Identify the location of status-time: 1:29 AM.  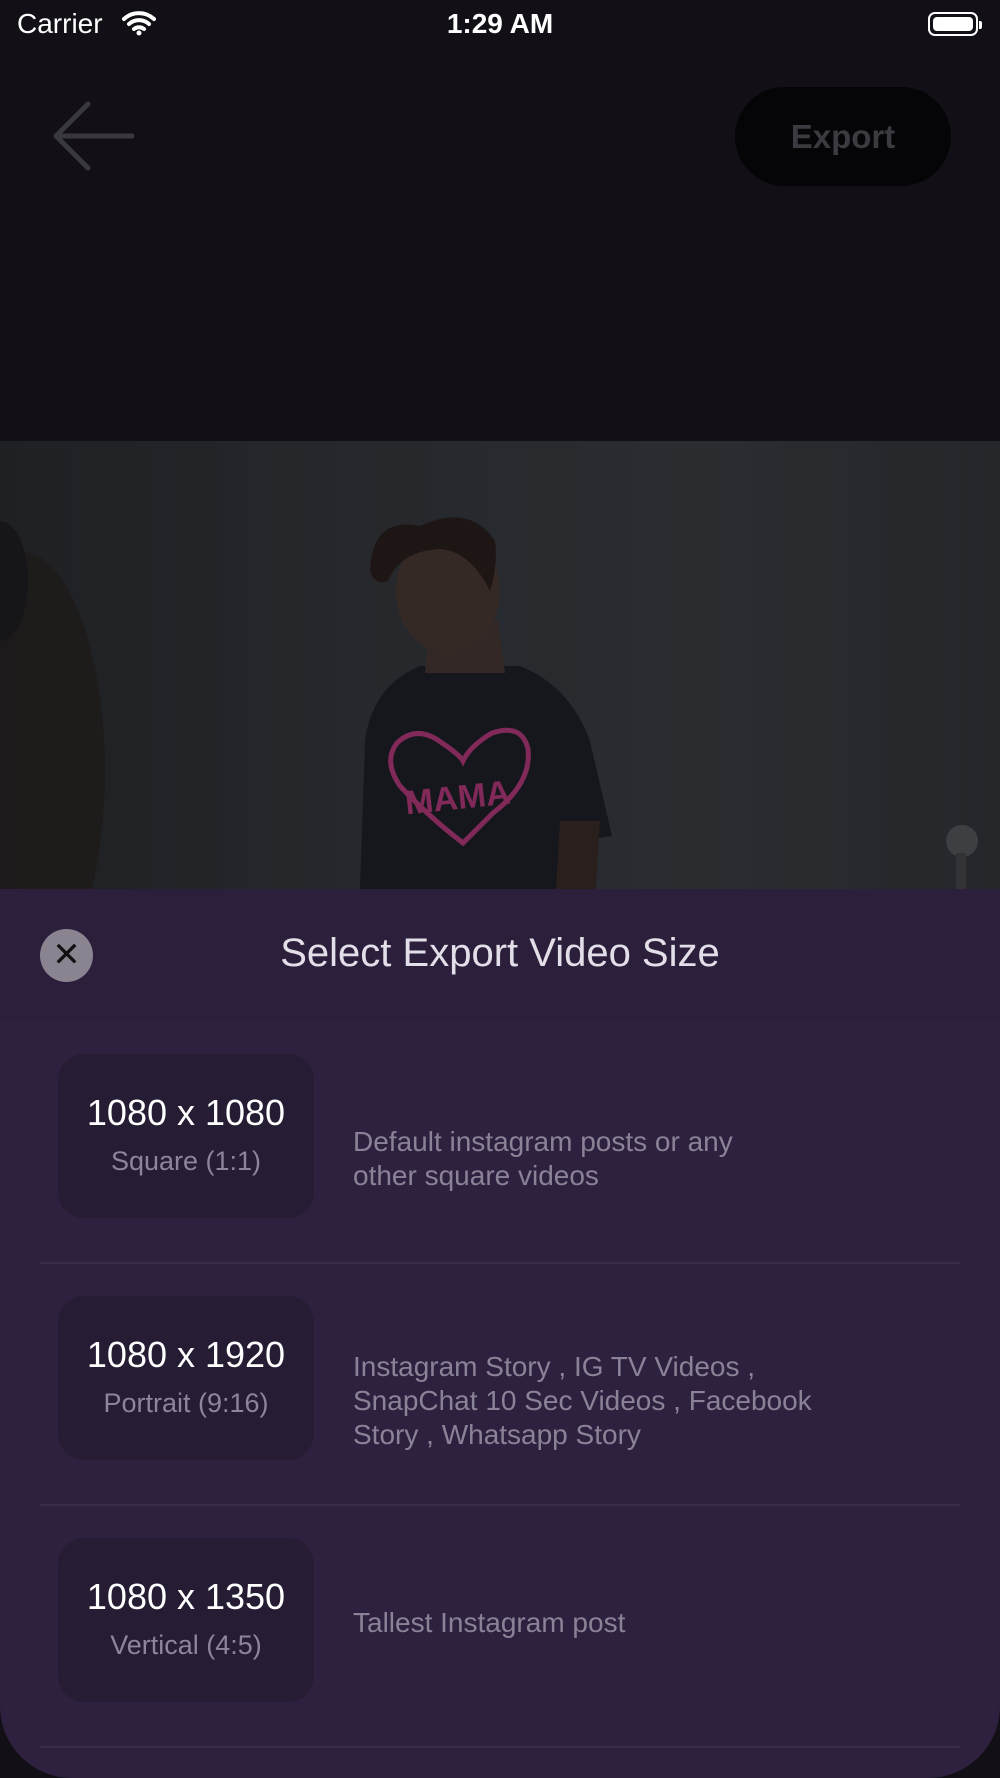
(500, 23).